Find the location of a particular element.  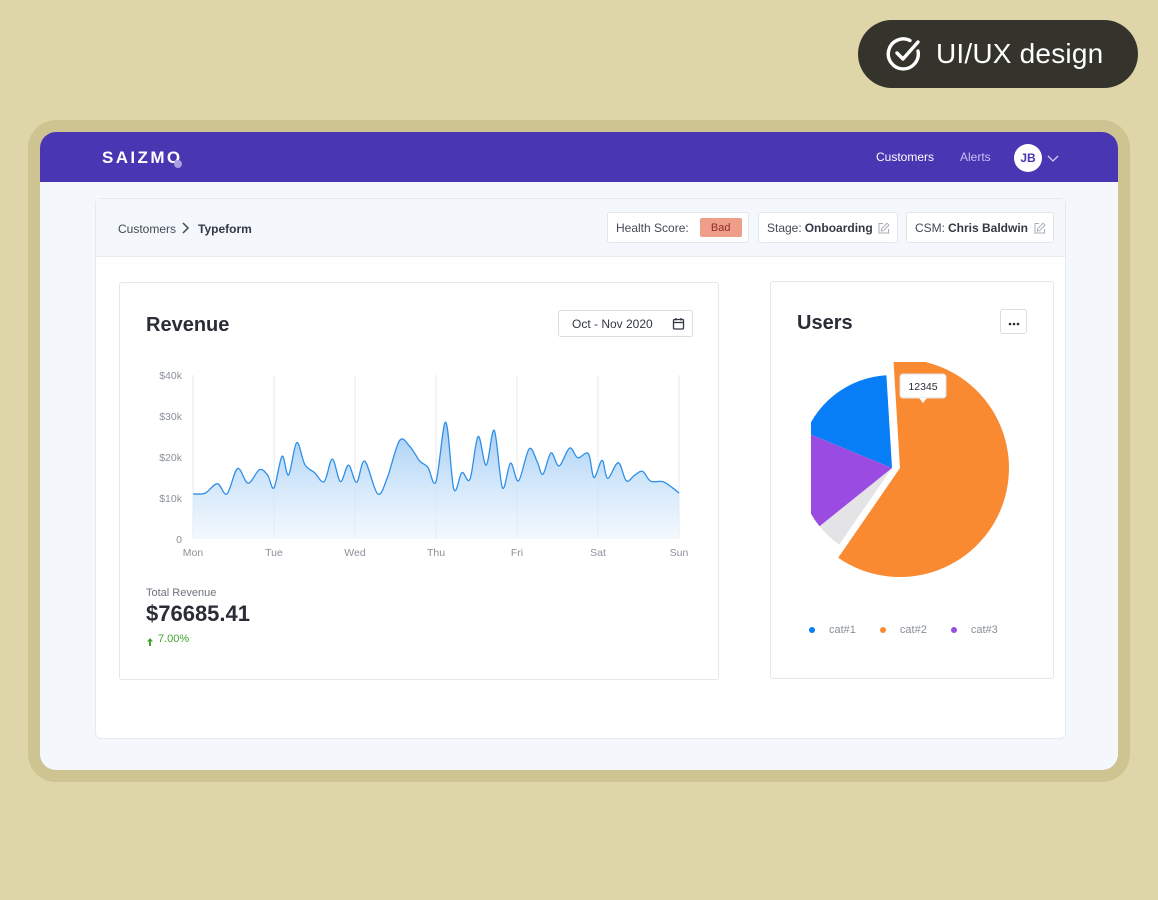

more-options-button is located at coordinates (1013, 321).